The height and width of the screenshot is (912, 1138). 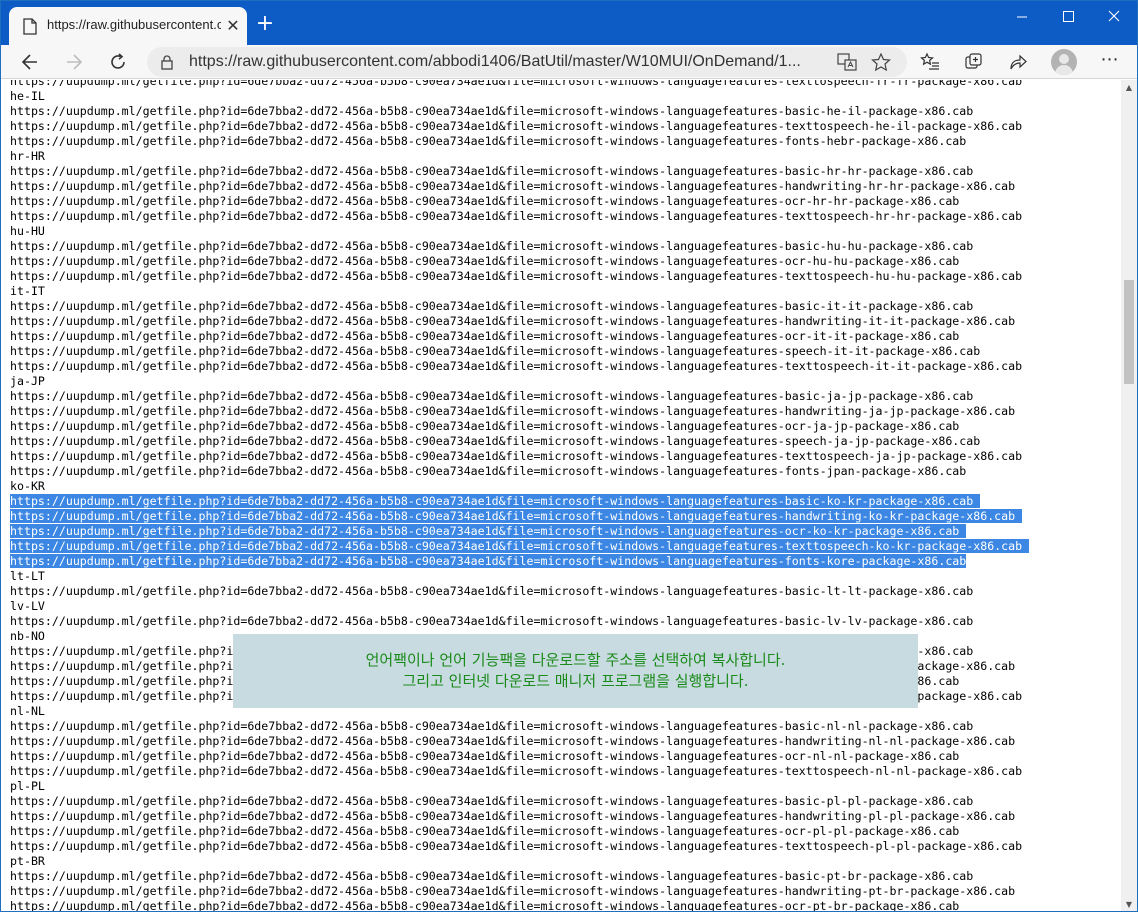 I want to click on minimize-icon, so click(x=1022, y=17).